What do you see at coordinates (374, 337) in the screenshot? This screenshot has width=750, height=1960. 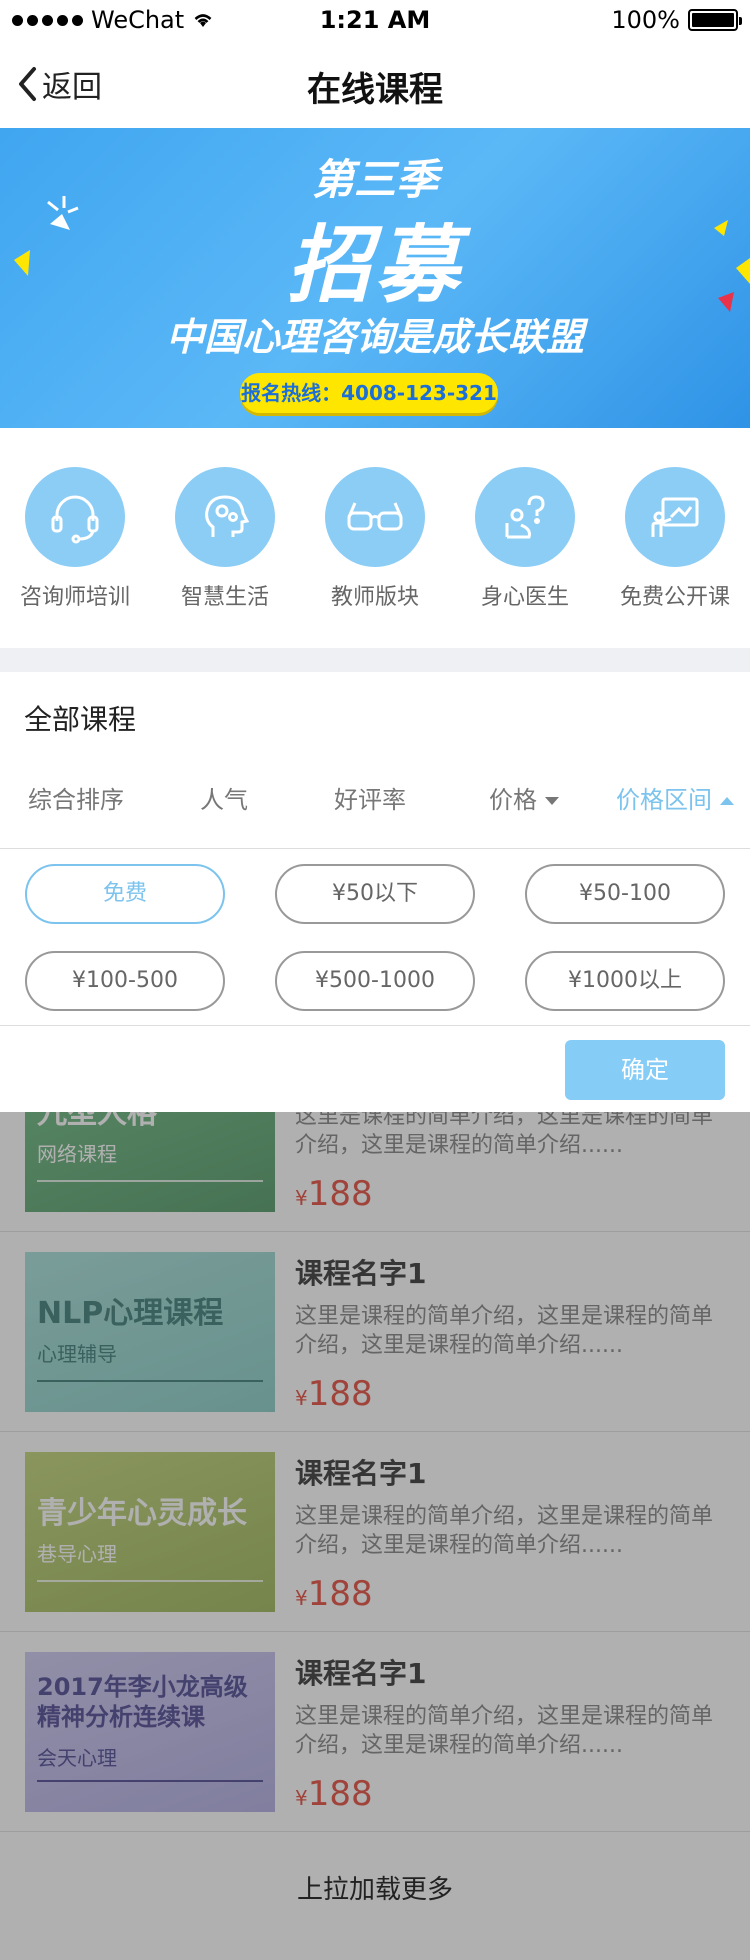 I see `banner-subtitle: 中国心理咨询是成长联盟` at bounding box center [374, 337].